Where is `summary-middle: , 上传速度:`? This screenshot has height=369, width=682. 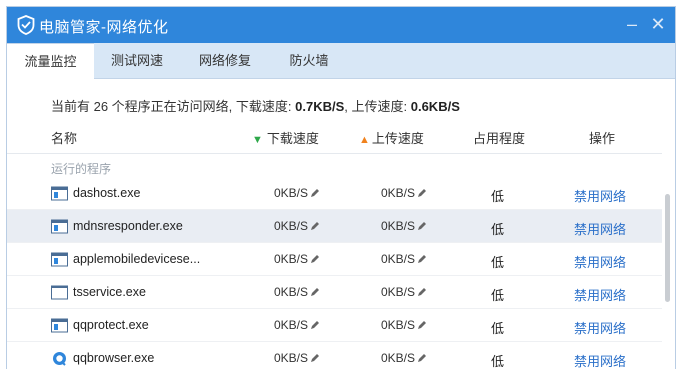
summary-middle: , 上传速度: is located at coordinates (377, 106).